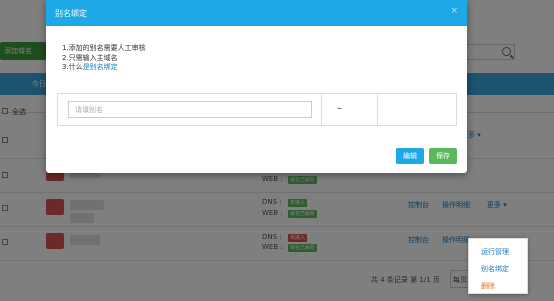 This screenshot has width=554, height=301. I want to click on dropdown-item-delete: 删除, so click(488, 286).